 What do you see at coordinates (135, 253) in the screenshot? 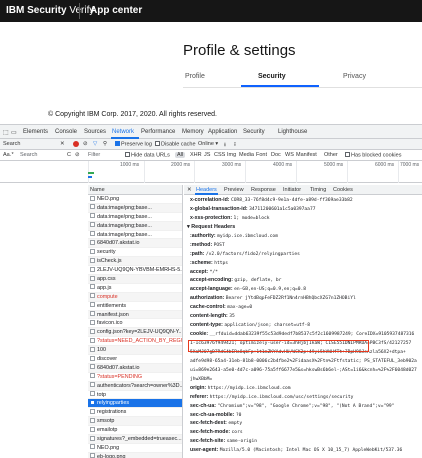
I see `request-row: security` at bounding box center [135, 253].